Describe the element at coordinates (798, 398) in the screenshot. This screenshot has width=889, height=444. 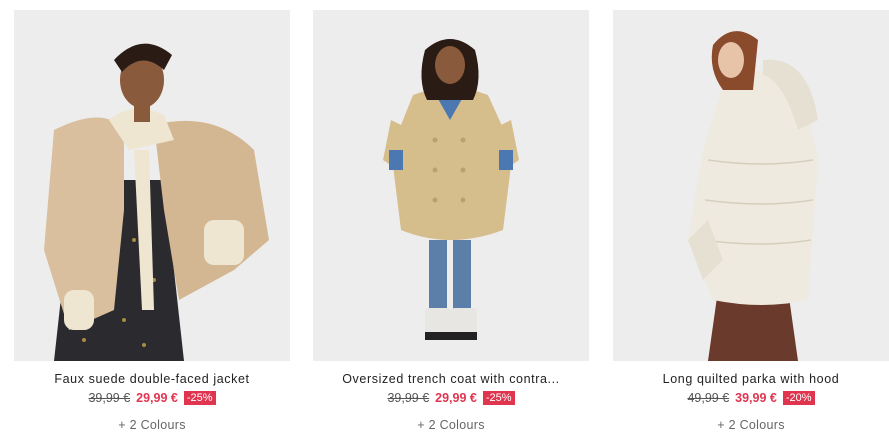
I see `discount-badge: -20%` at that location.